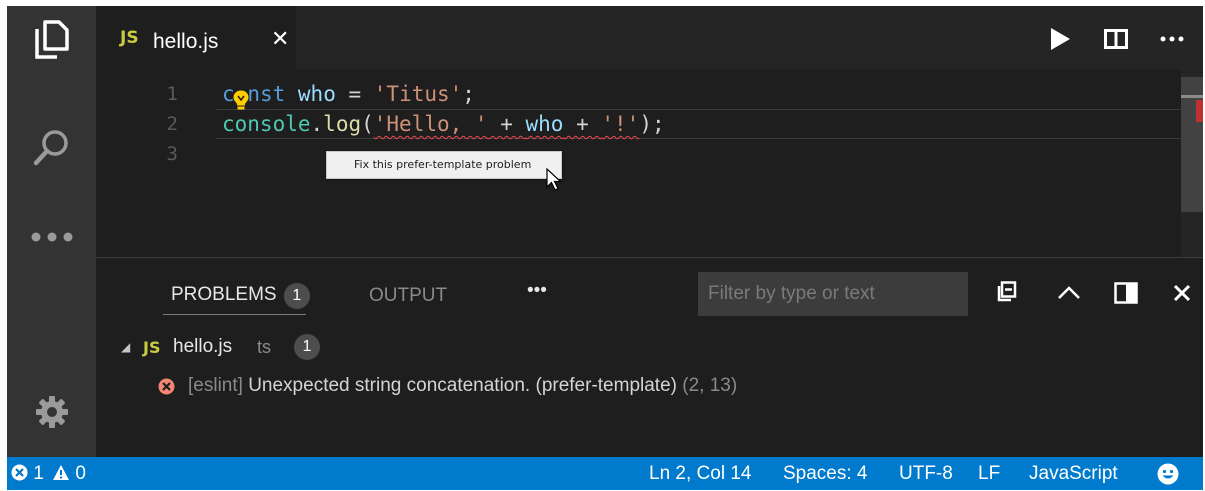  I want to click on activity-bar, so click(51, 231).